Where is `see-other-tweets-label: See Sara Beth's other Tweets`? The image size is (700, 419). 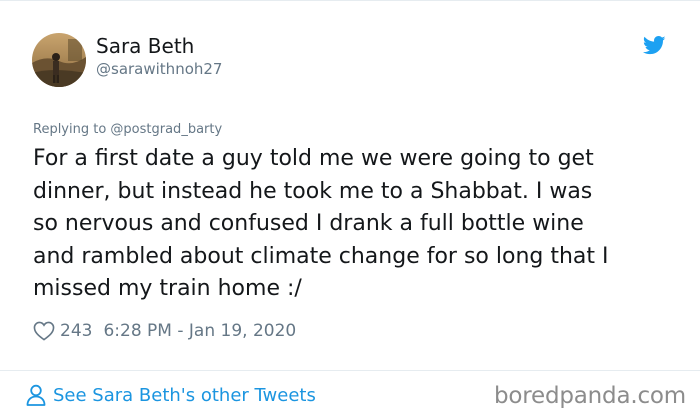
see-other-tweets-label: See Sara Beth's other Tweets is located at coordinates (184, 395).